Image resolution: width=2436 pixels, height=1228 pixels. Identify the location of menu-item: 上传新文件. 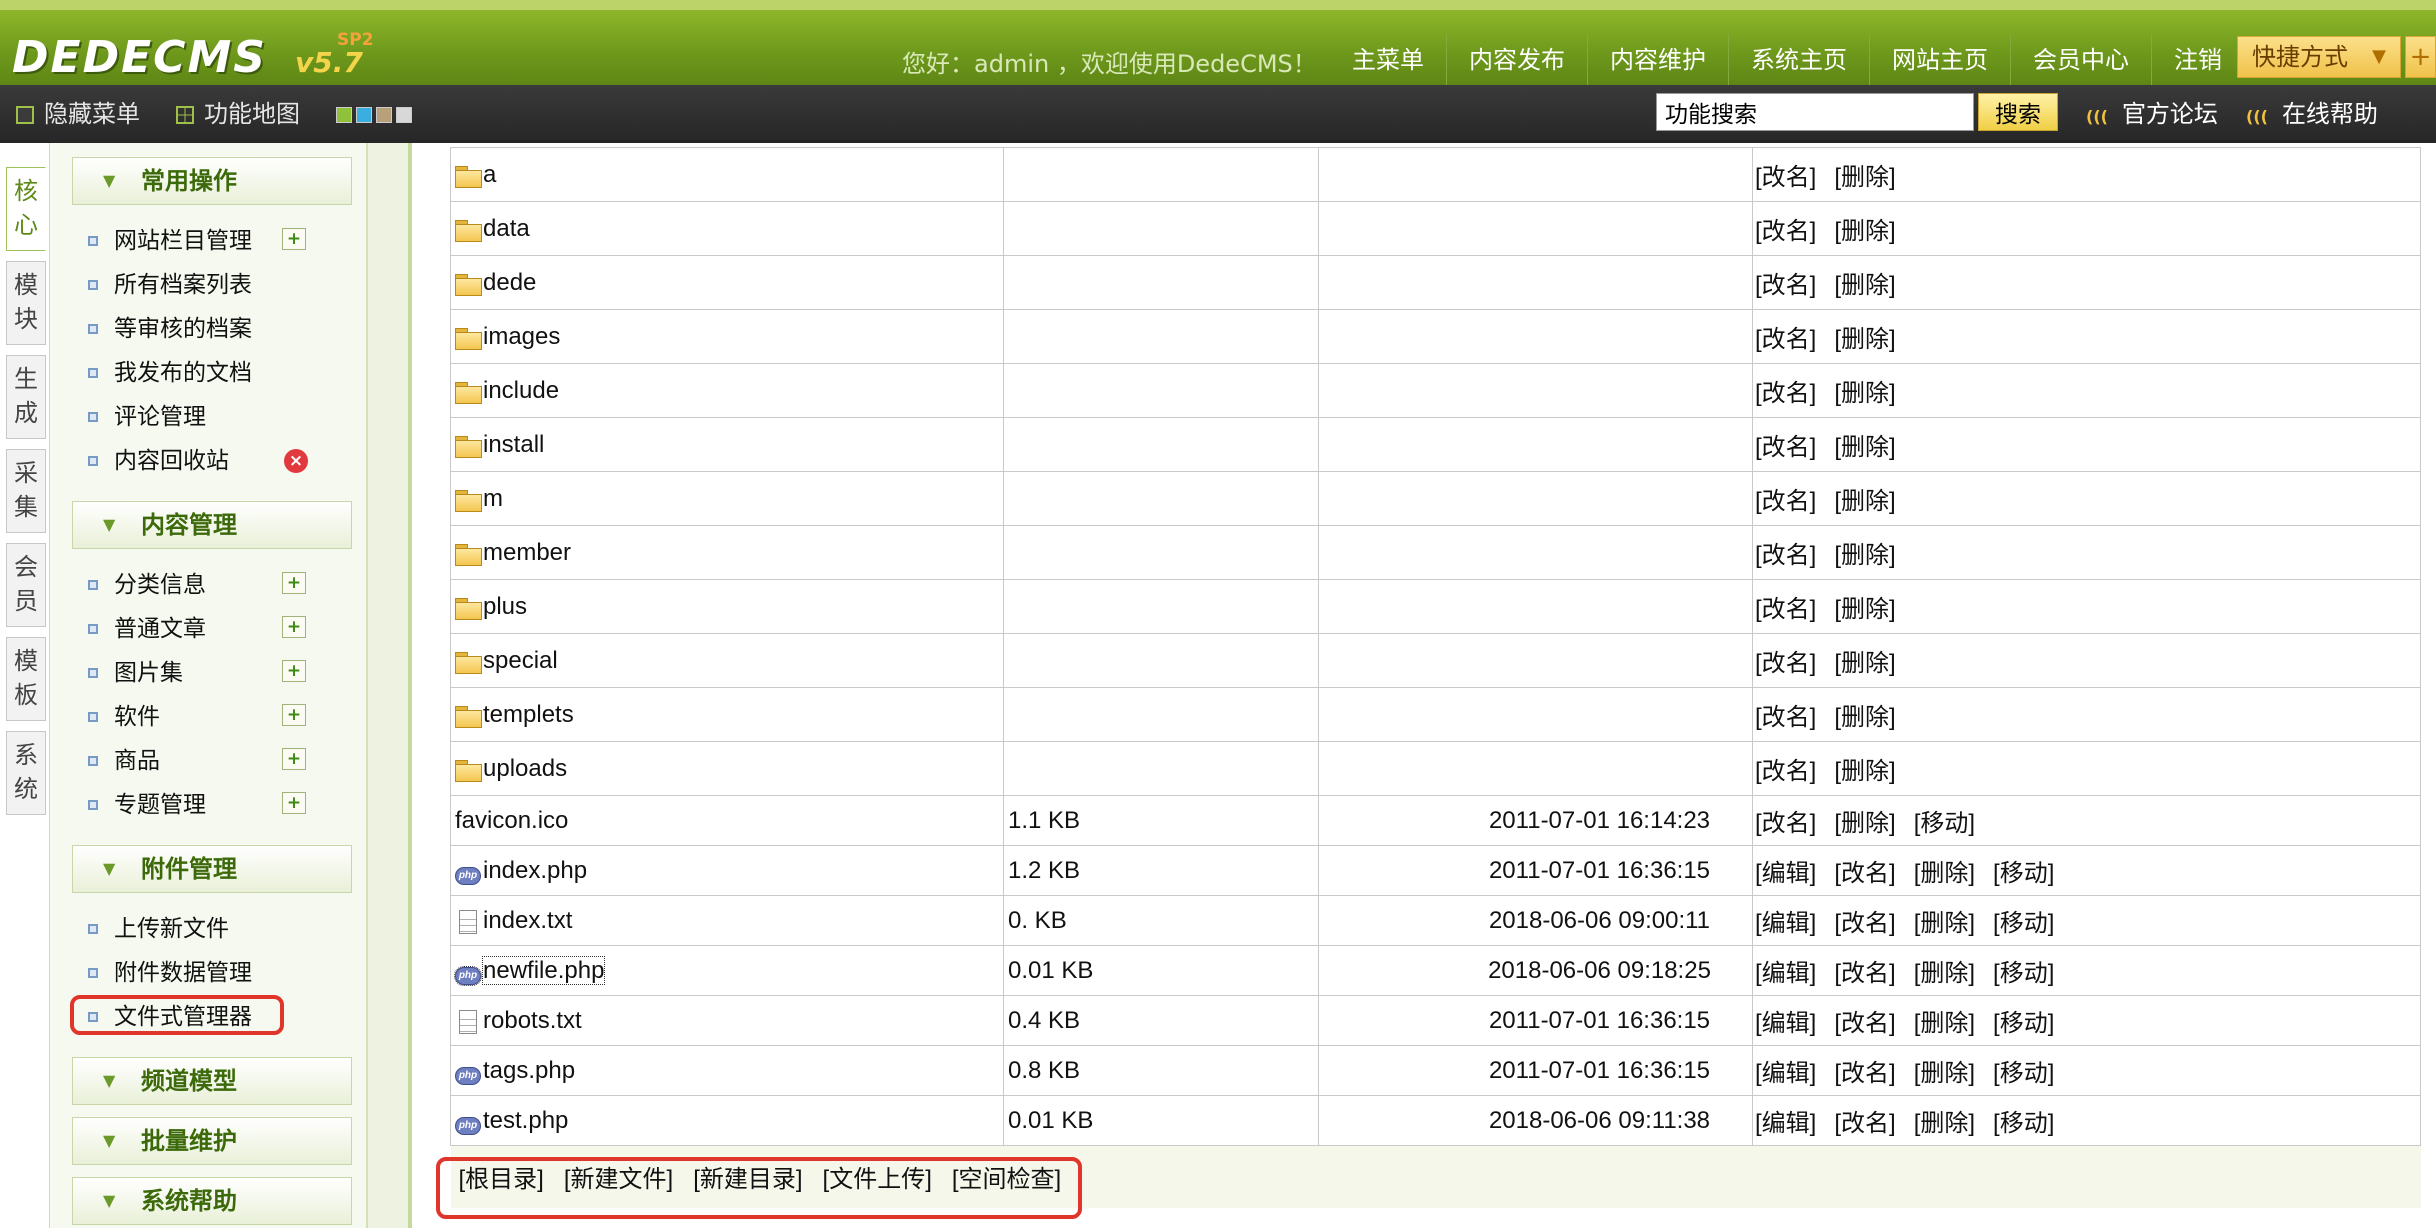
(158, 929).